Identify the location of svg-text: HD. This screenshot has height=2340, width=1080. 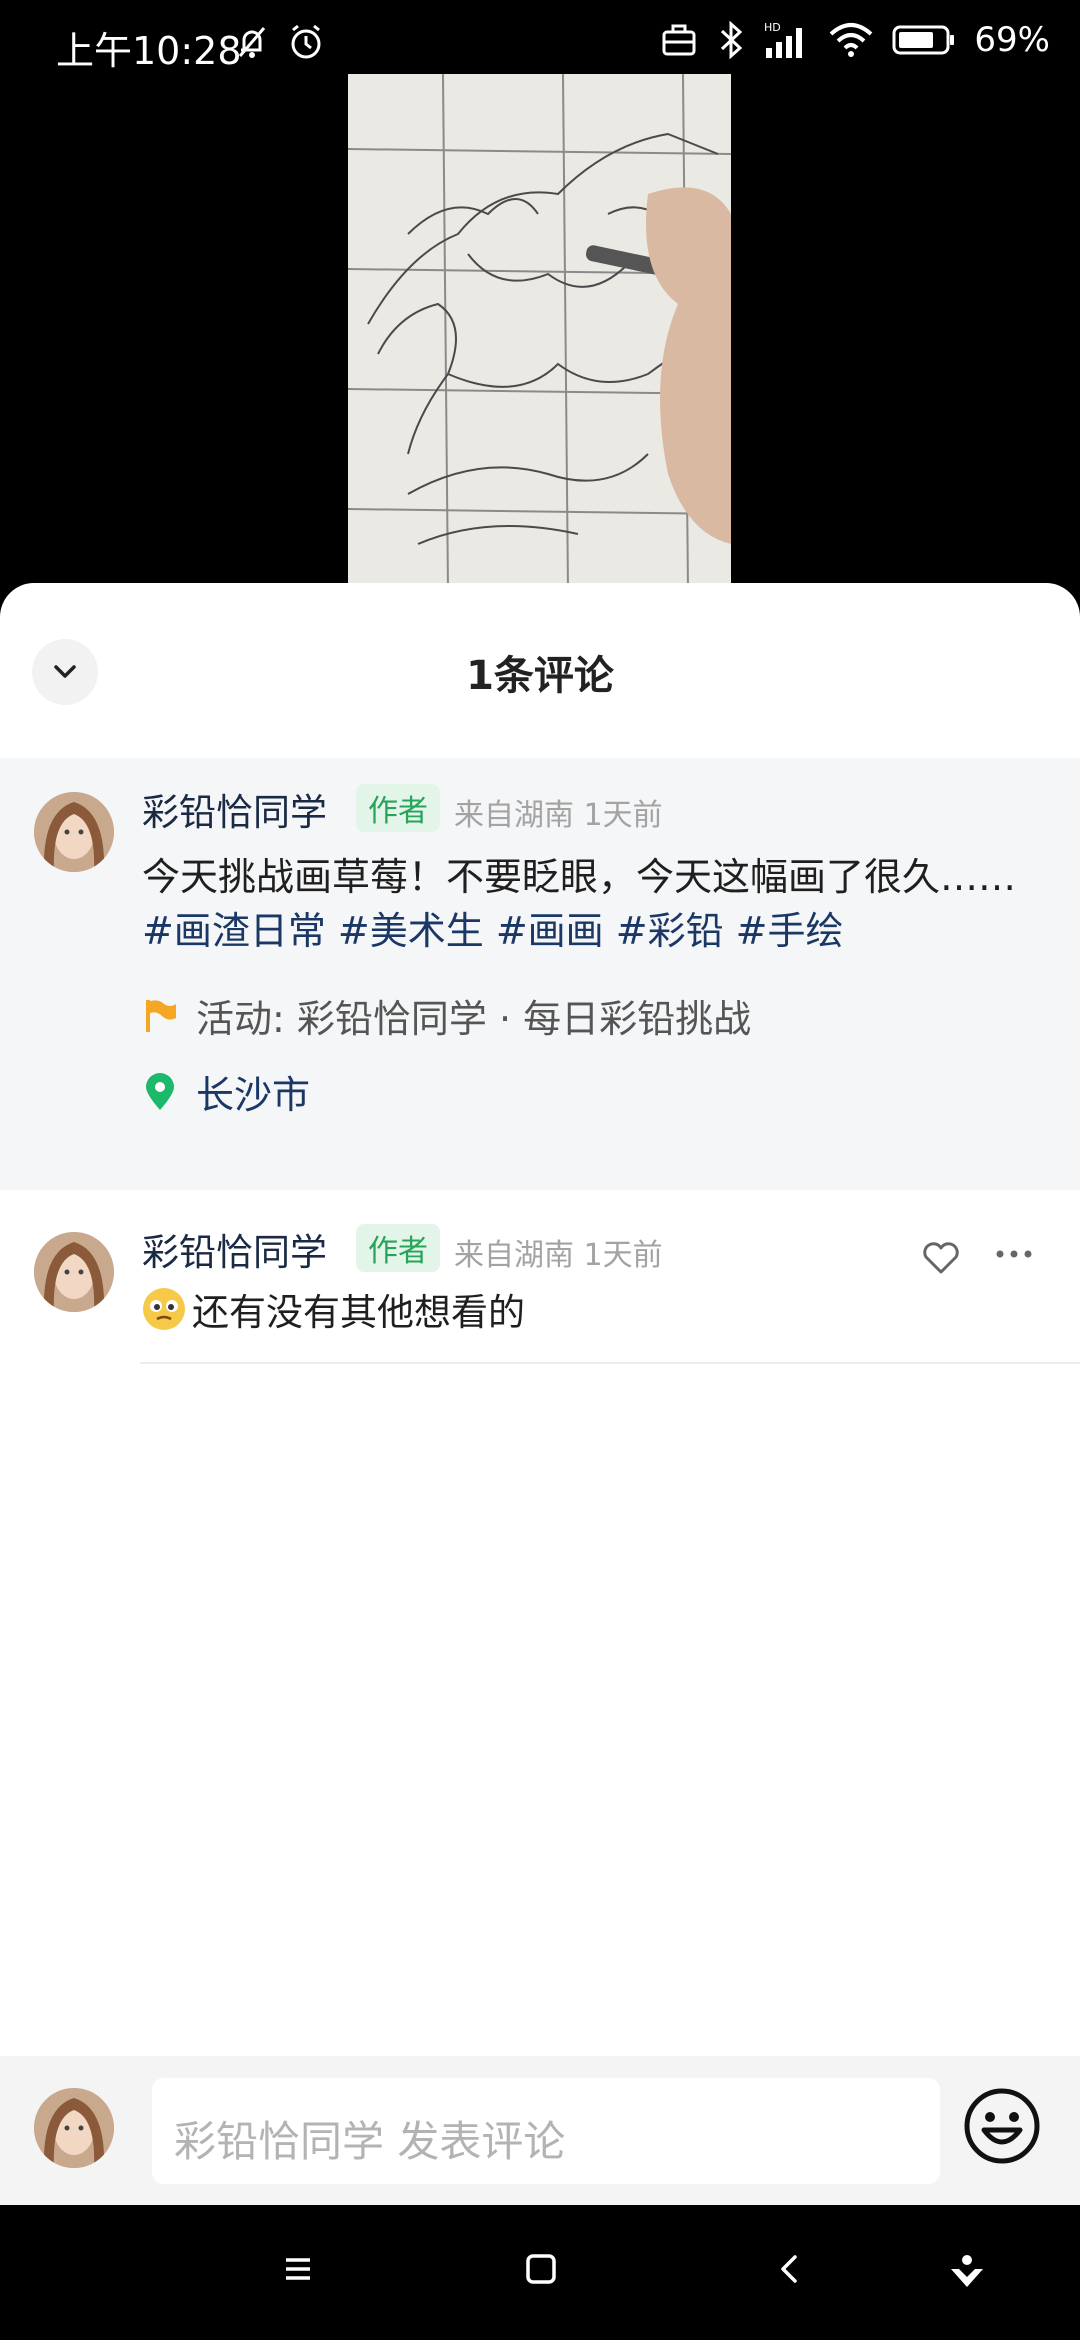
(772, 27).